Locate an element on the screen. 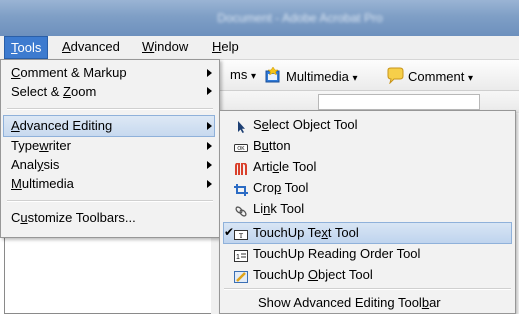 The width and height of the screenshot is (519, 314). touchup-text-label: t Tool is located at coordinates (343, 232).